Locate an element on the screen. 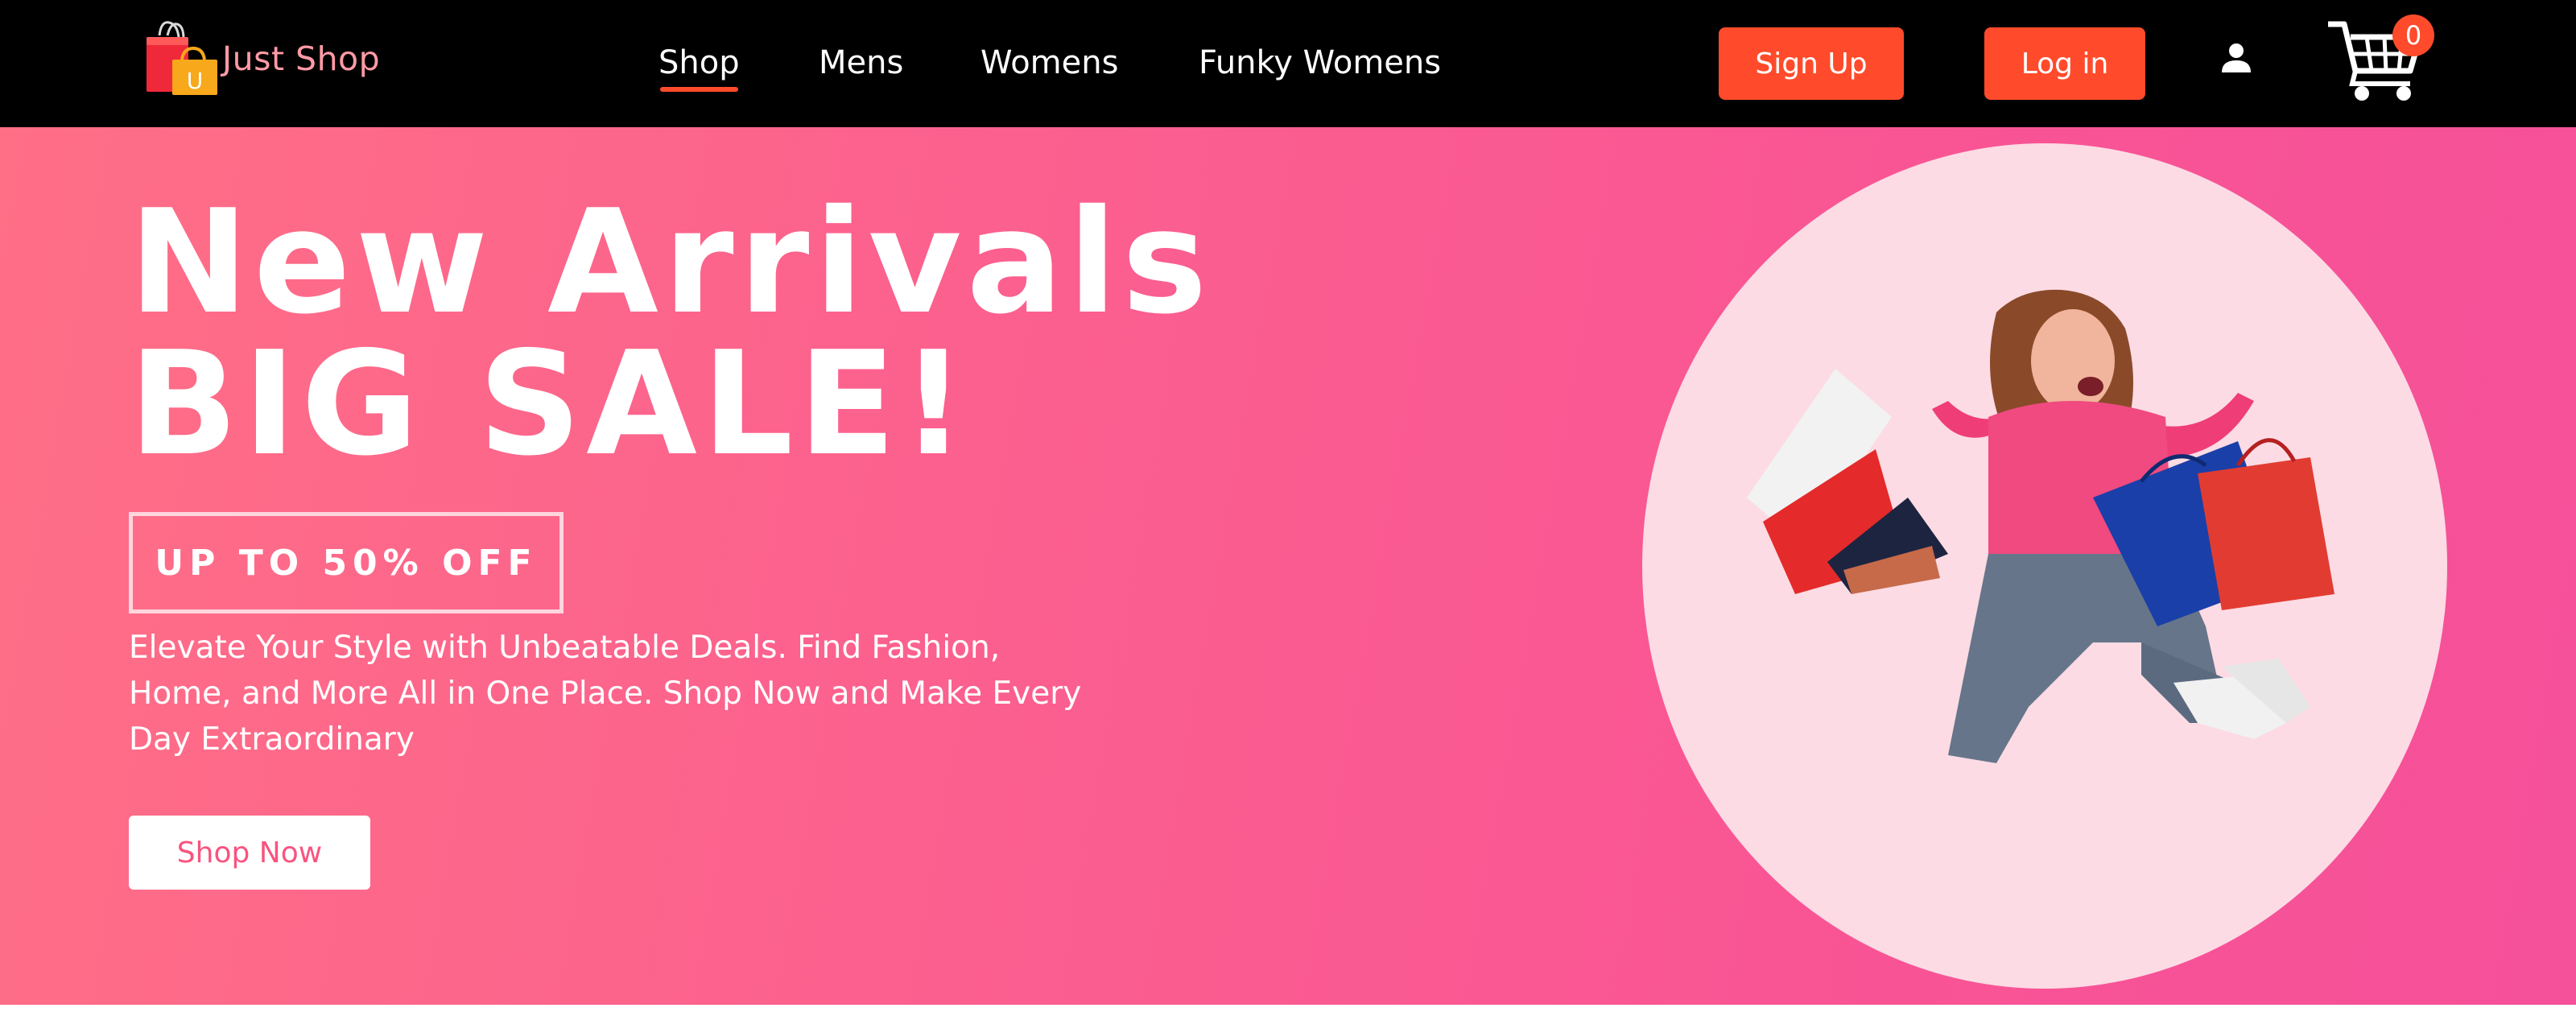 The image size is (2576, 1012). brand-logo: U Just Shop is located at coordinates (261, 59).